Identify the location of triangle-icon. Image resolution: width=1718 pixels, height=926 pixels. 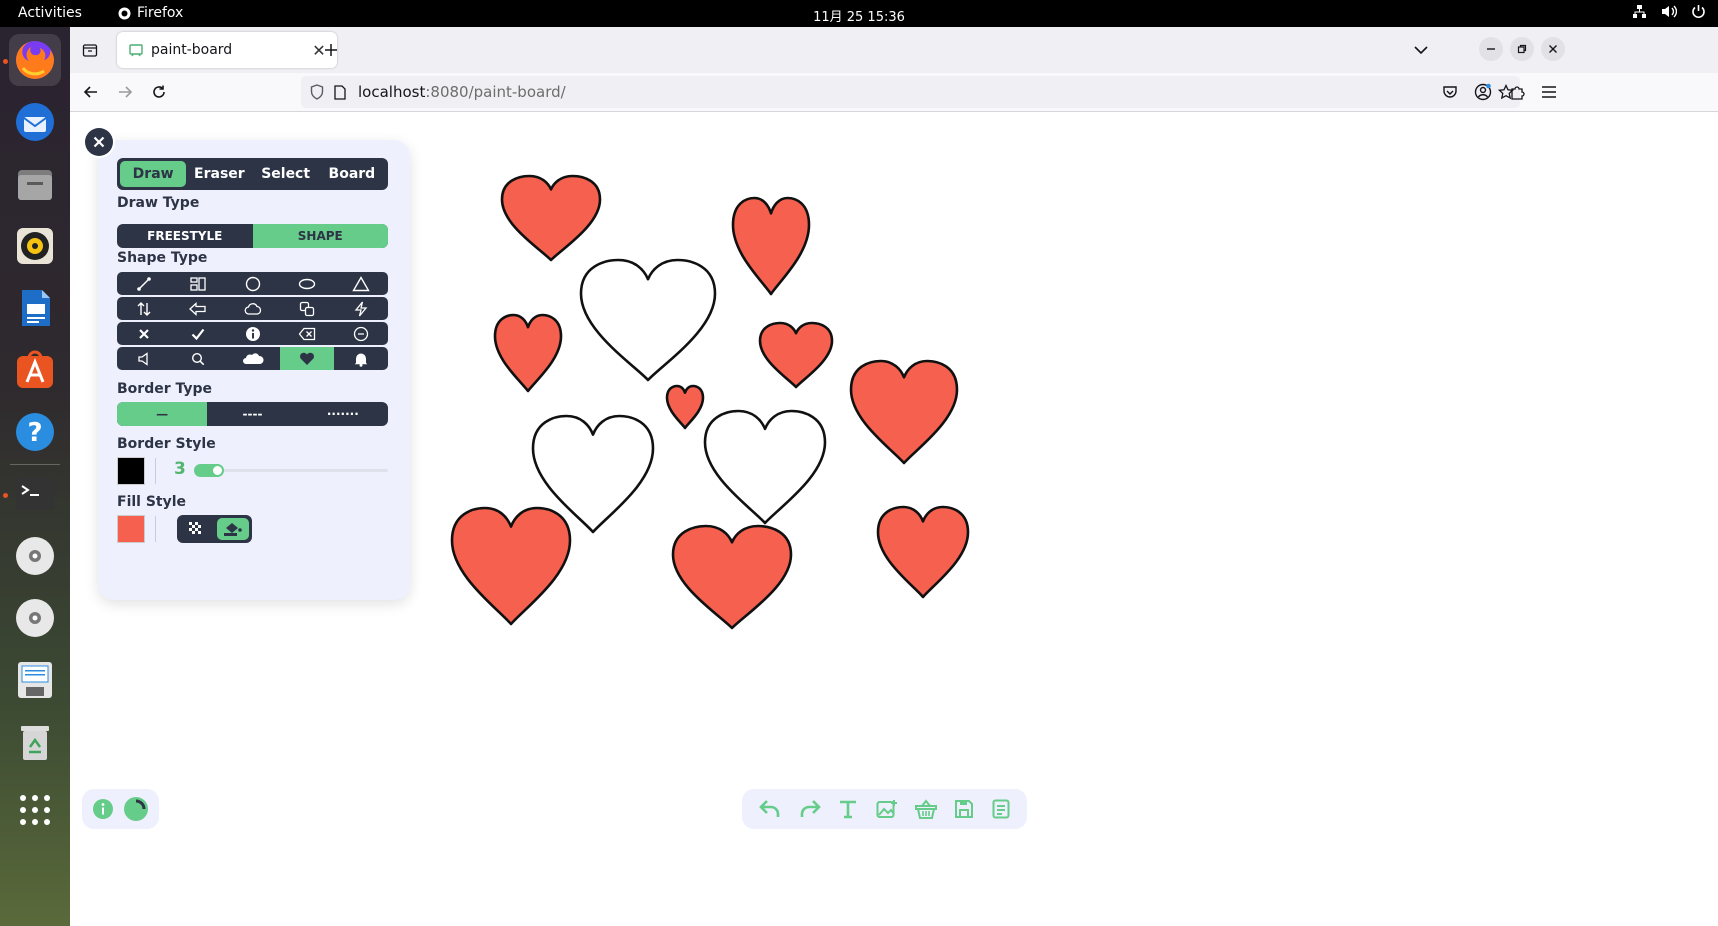
(361, 283).